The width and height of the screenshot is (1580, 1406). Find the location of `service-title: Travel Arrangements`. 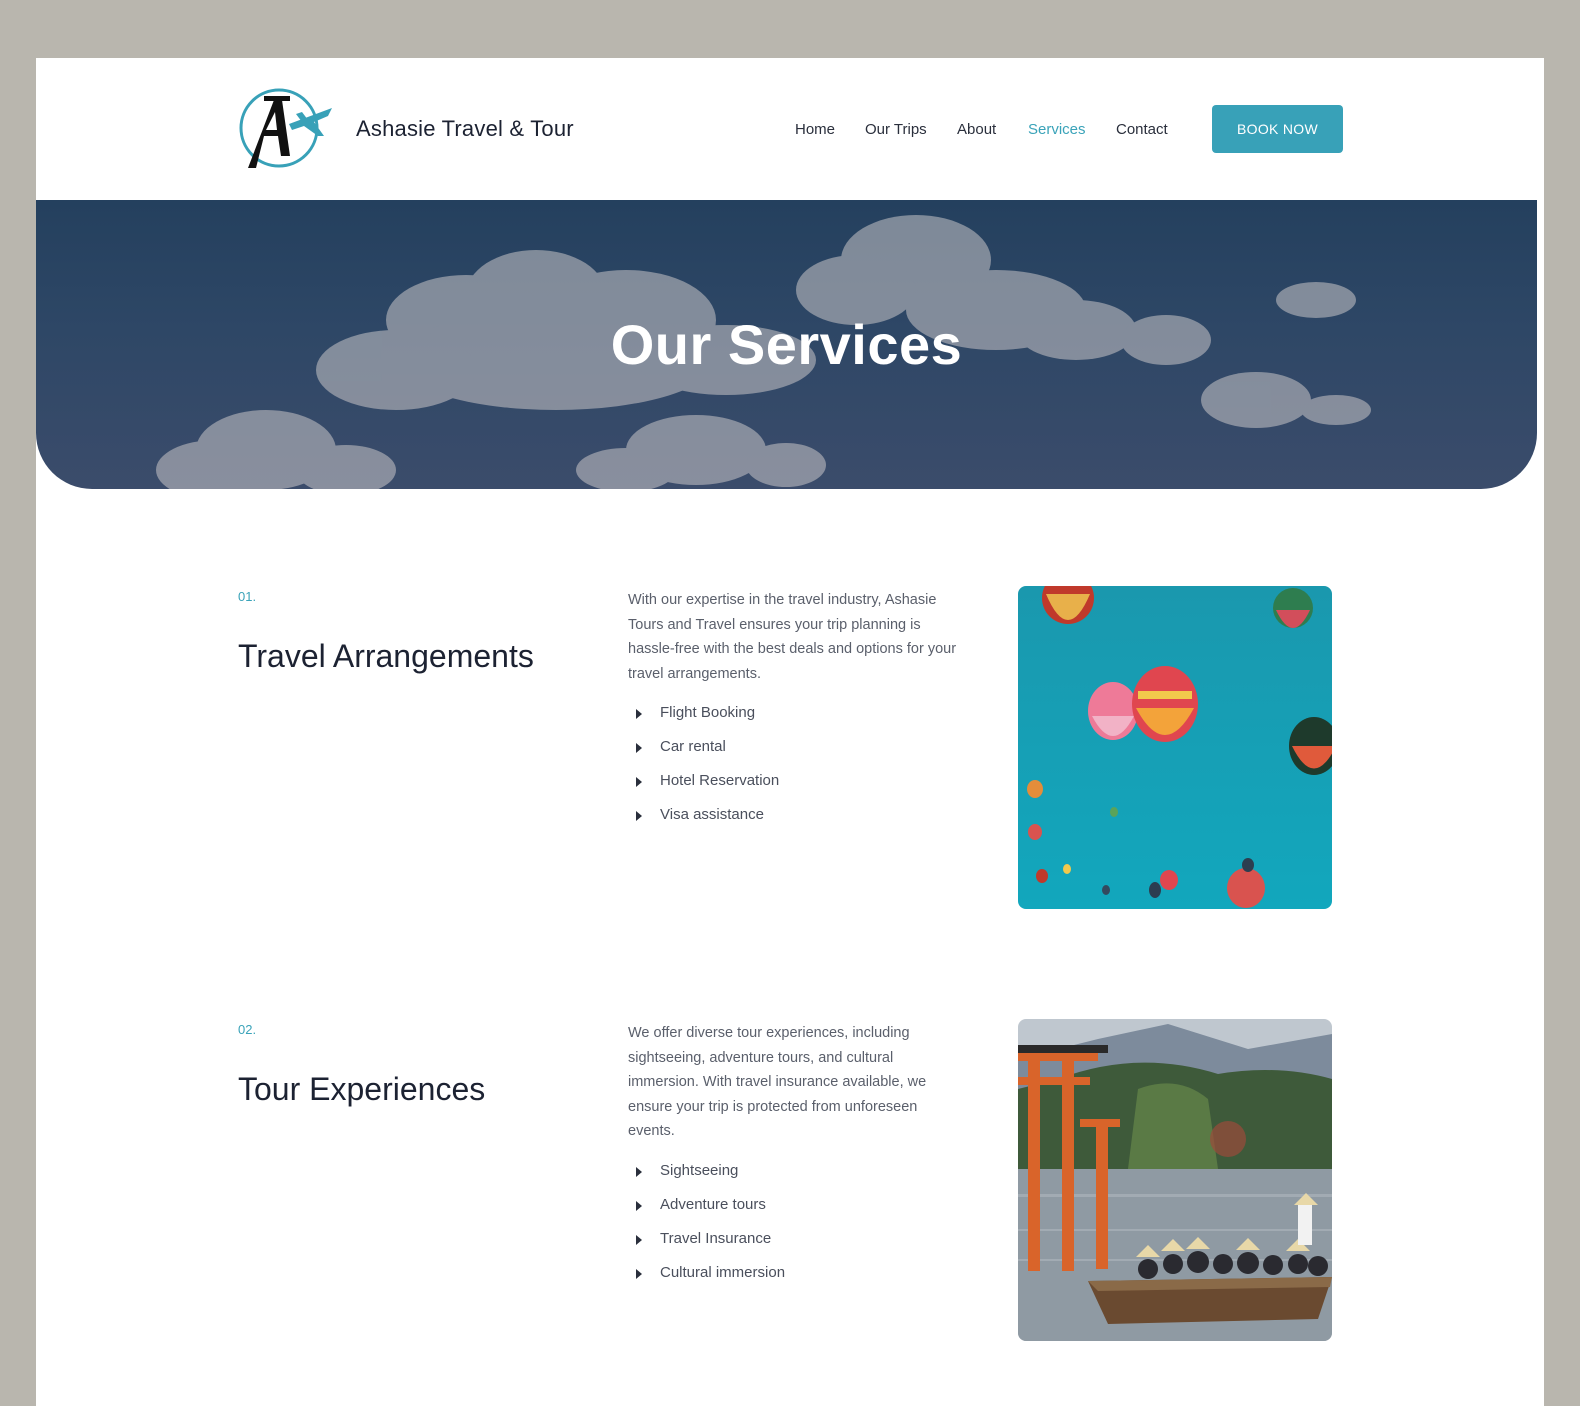

service-title: Travel Arrangements is located at coordinates (386, 656).